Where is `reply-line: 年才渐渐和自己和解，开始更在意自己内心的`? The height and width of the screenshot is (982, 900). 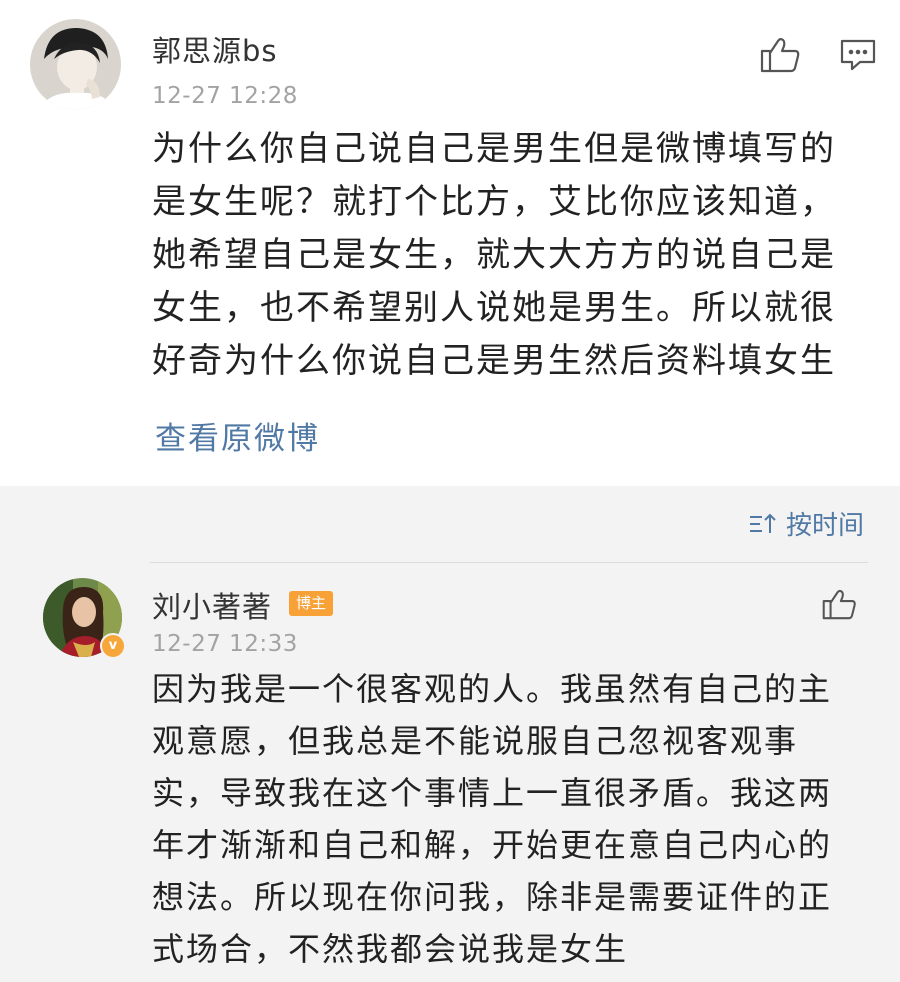
reply-line: 年才渐渐和自己和解，开始更在意自己内心的 is located at coordinates (492, 845).